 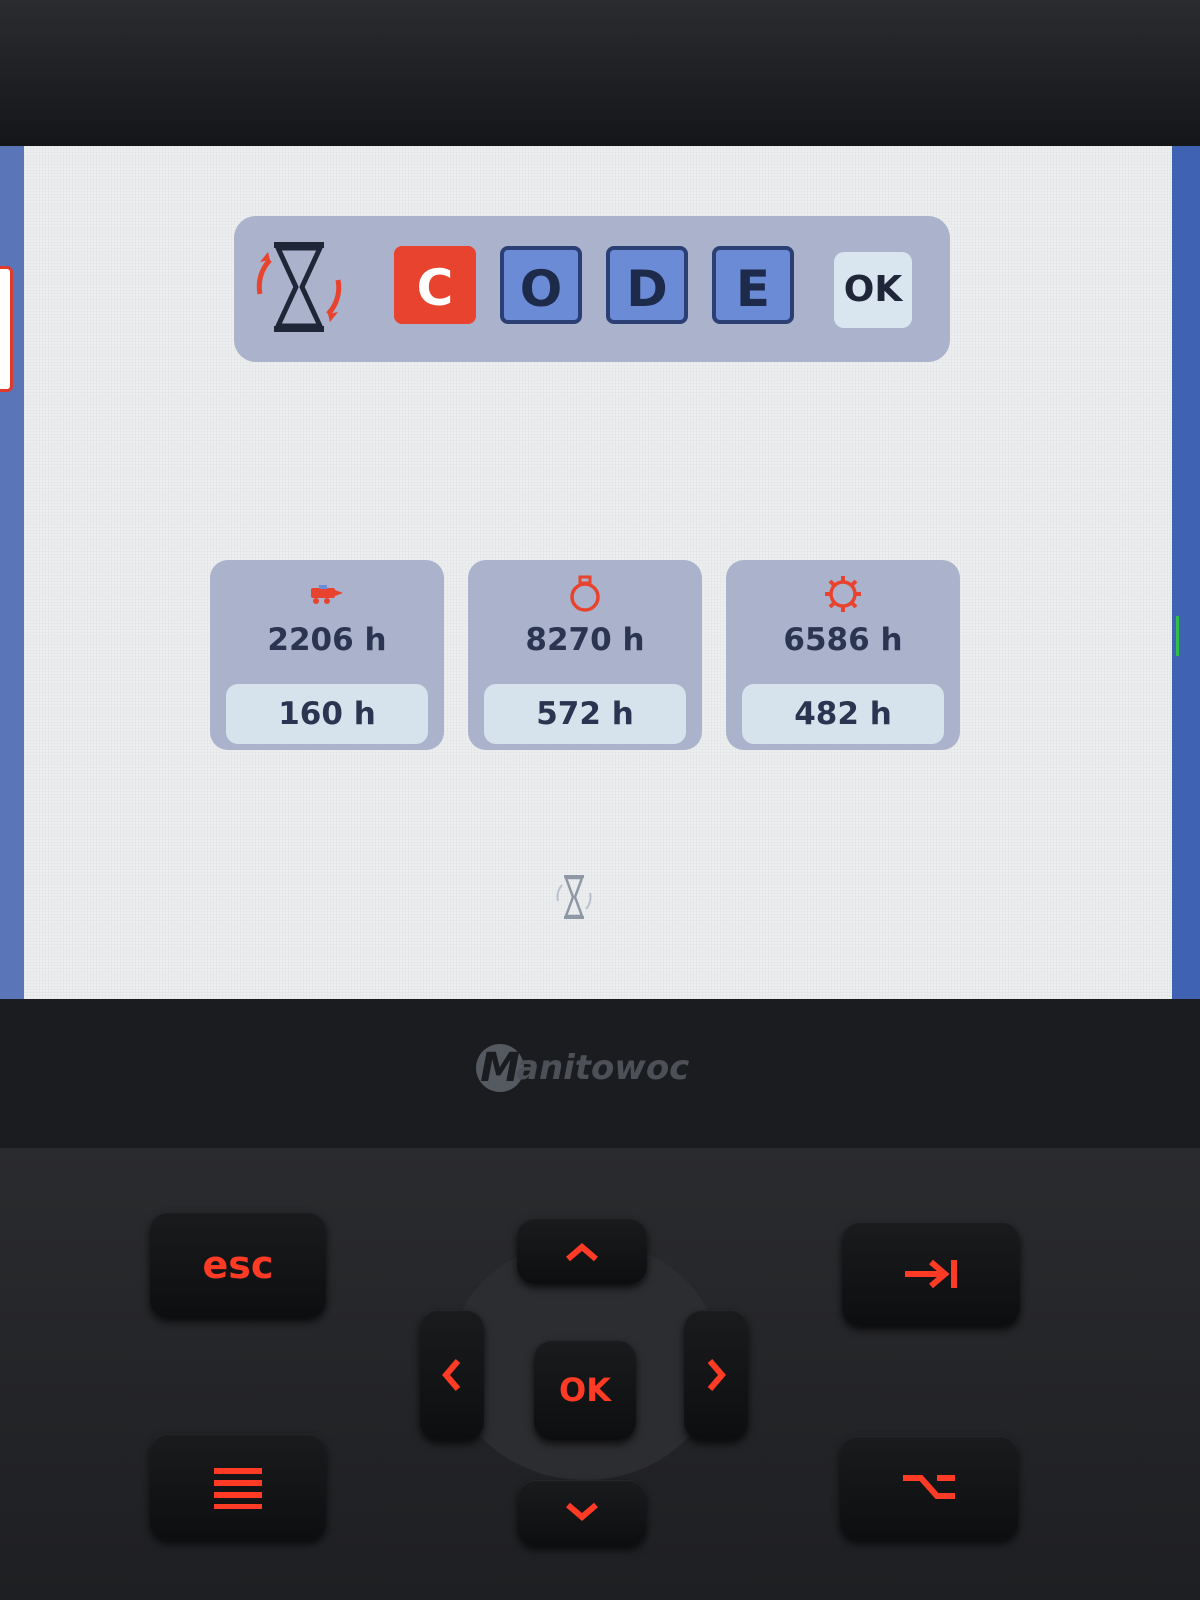 What do you see at coordinates (238, 1265) in the screenshot?
I see `esc-key: esc` at bounding box center [238, 1265].